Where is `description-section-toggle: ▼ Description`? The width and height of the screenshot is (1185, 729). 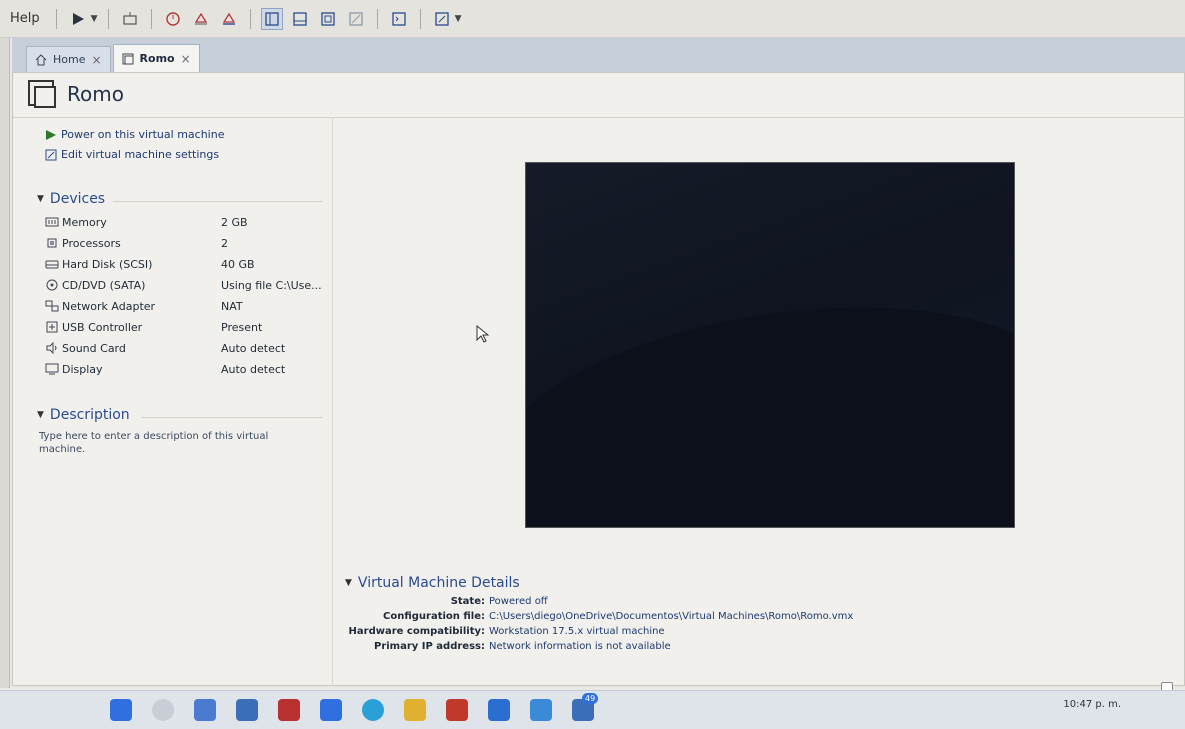 description-section-toggle: ▼ Description is located at coordinates (83, 415).